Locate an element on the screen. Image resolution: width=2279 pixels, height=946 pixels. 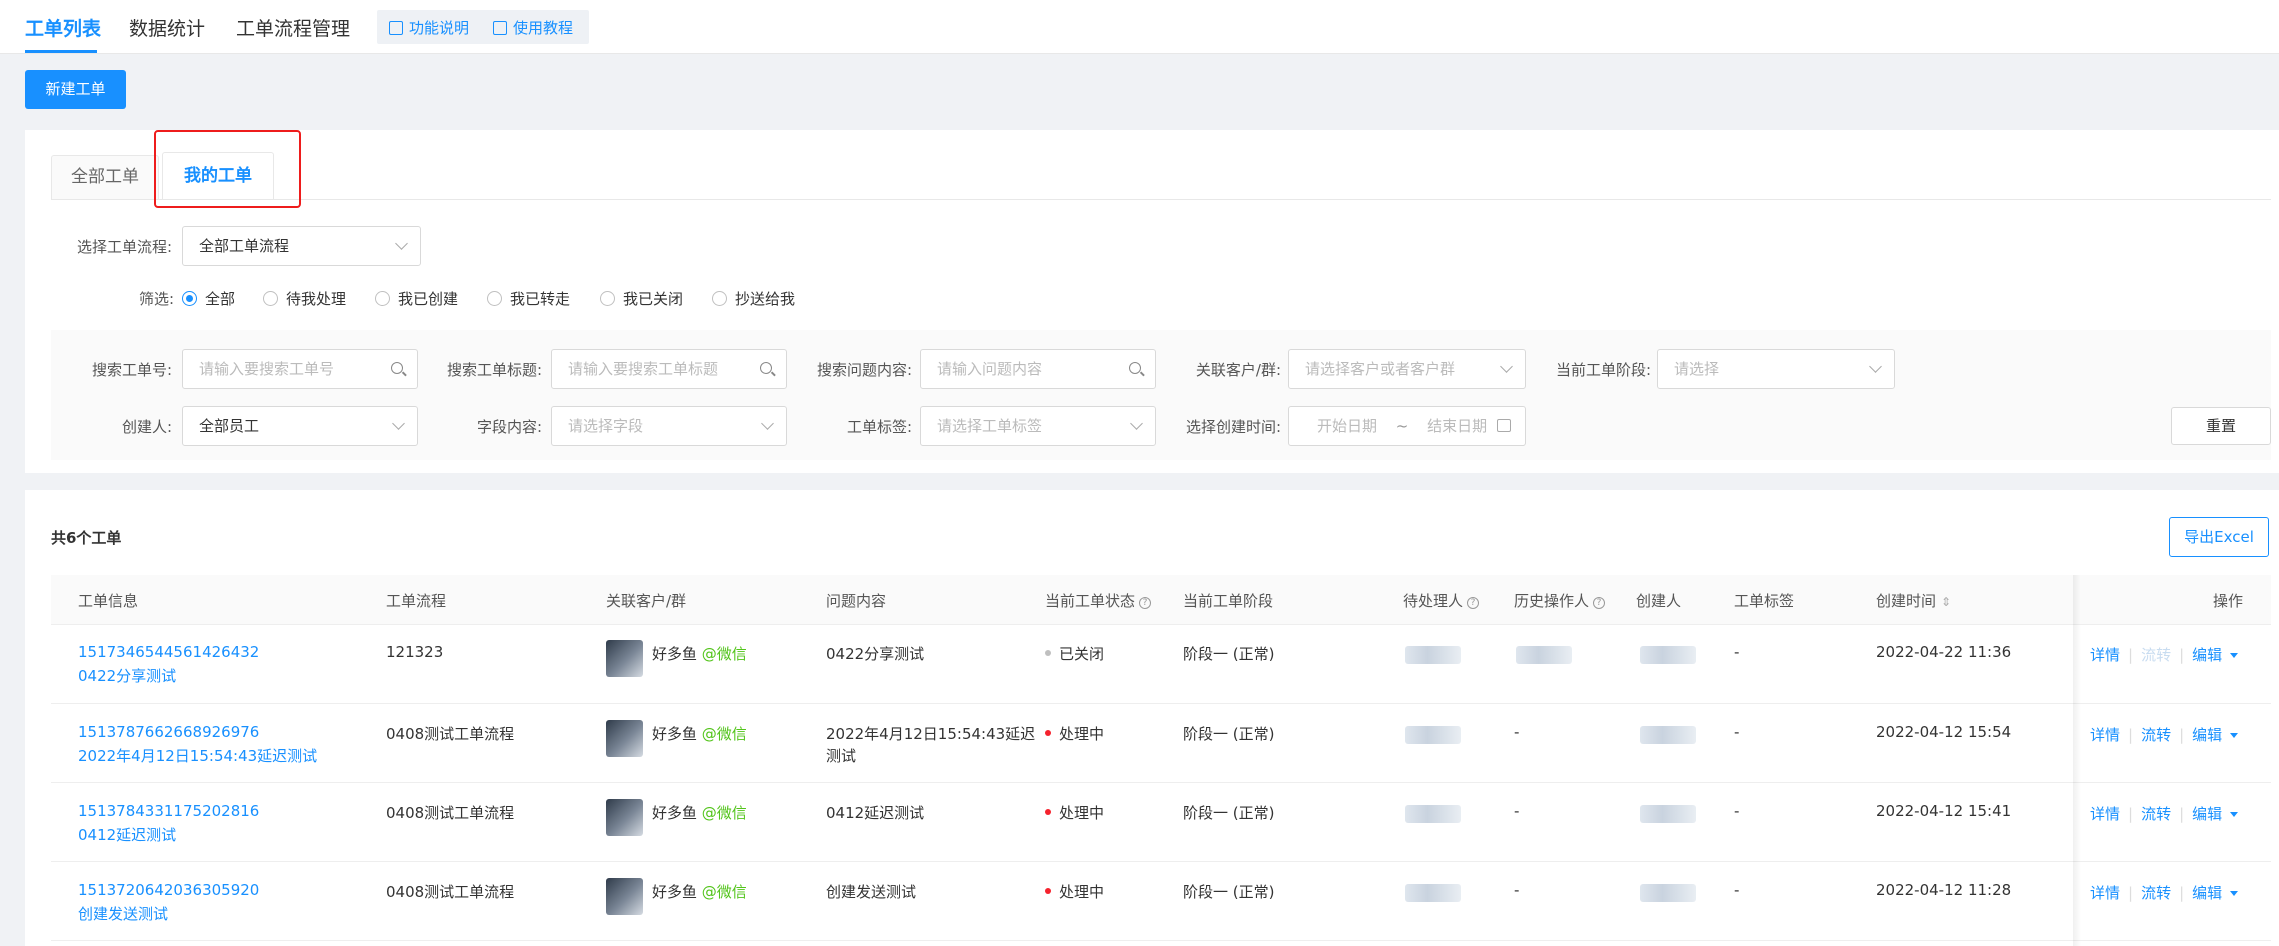
nav-active-indicator is located at coordinates (61, 51).